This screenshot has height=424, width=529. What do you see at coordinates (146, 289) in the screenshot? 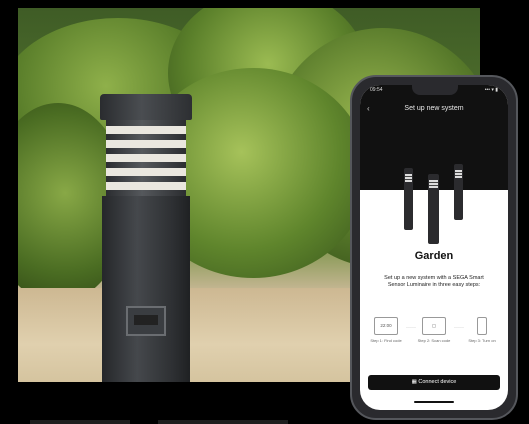
I see `bollard-post` at bounding box center [146, 289].